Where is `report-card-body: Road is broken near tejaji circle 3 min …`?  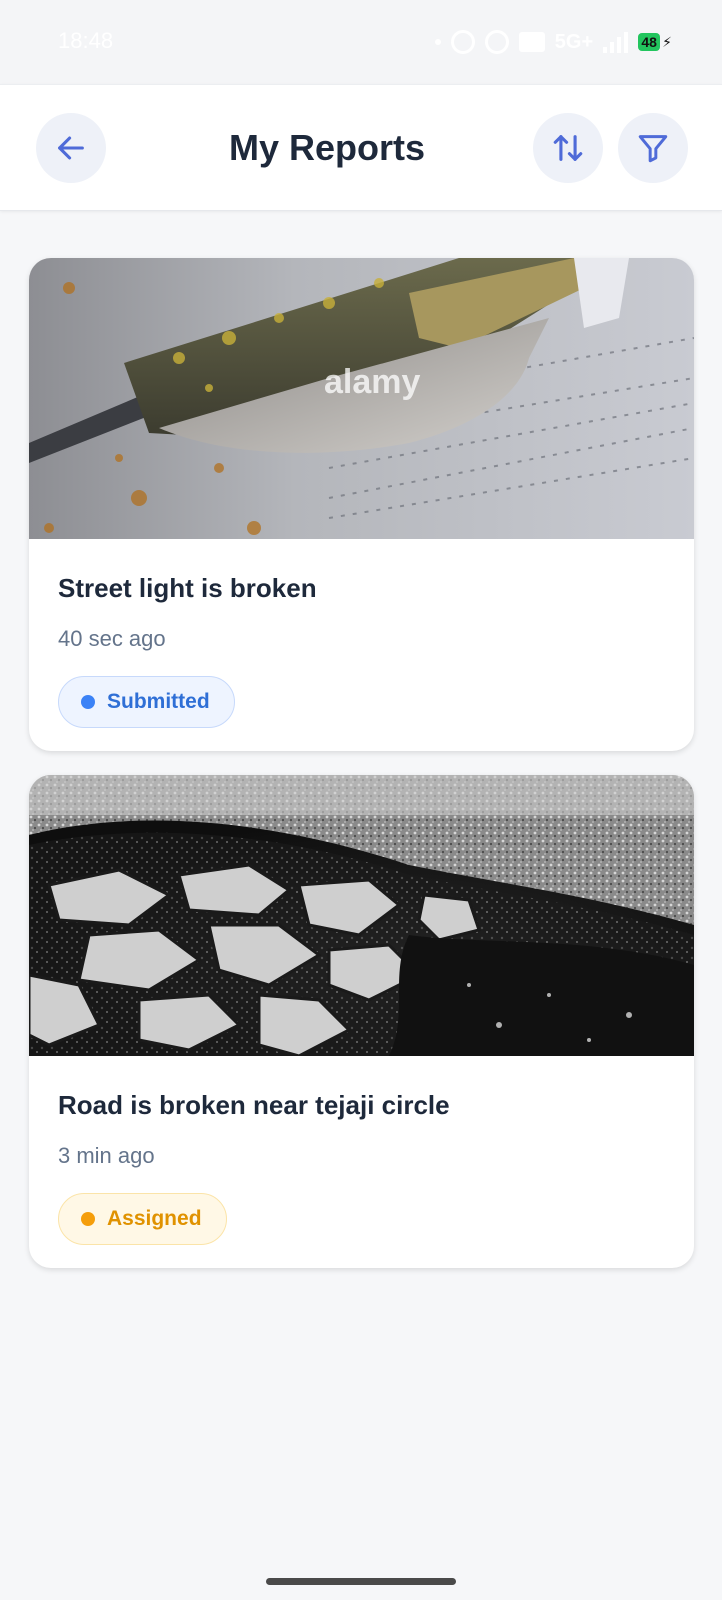
report-card-body: Road is broken near tejaji circle 3 min … is located at coordinates (361, 1150).